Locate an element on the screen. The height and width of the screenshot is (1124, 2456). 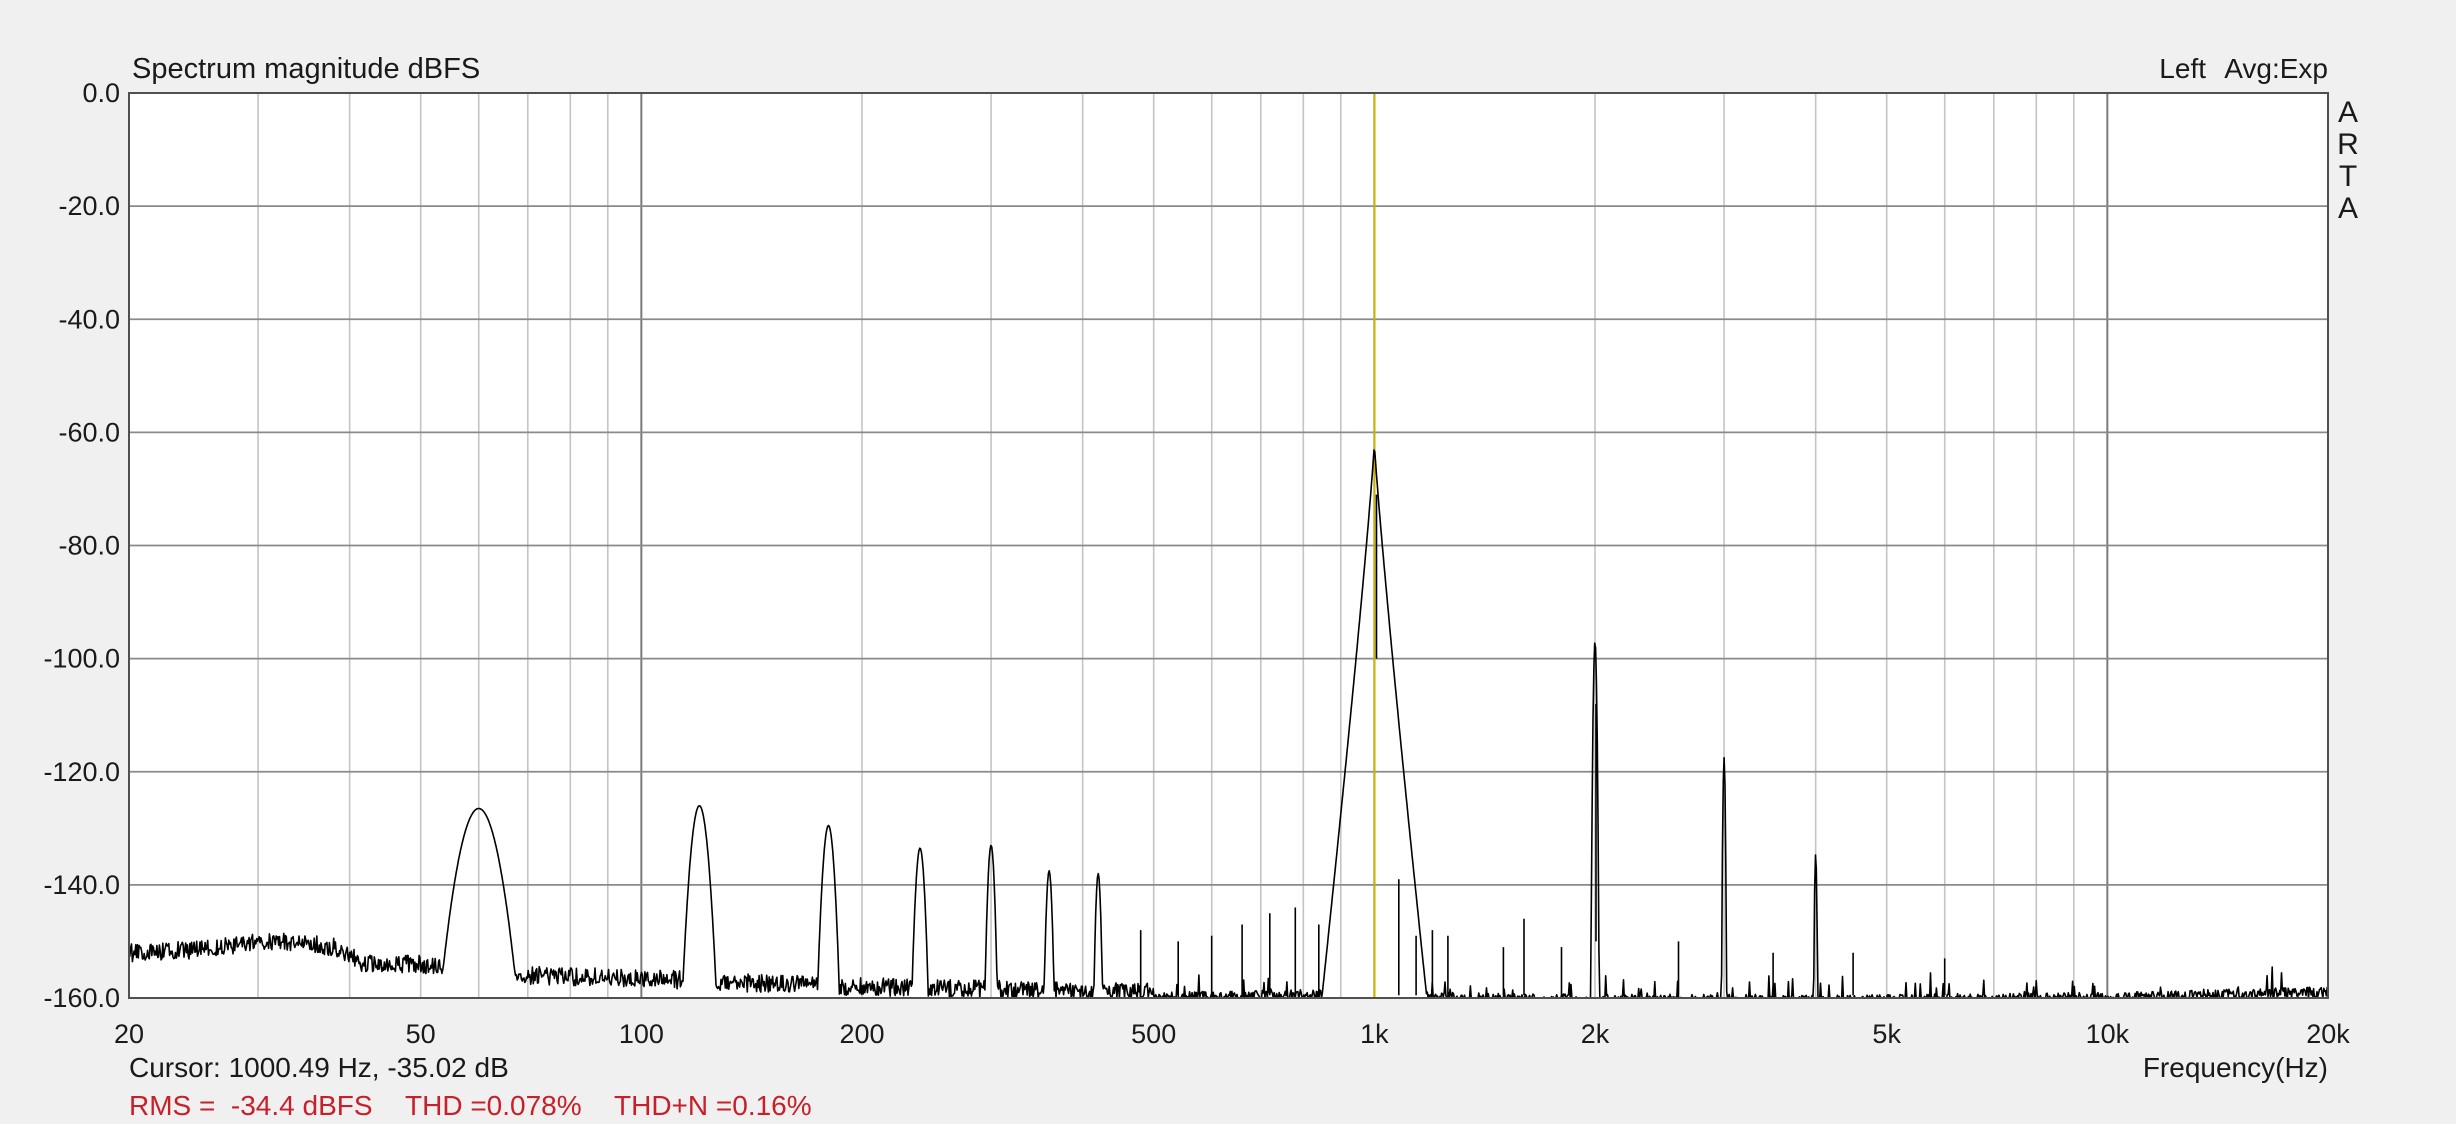
averaging-label: Avg:Exp is located at coordinates (2276, 68).